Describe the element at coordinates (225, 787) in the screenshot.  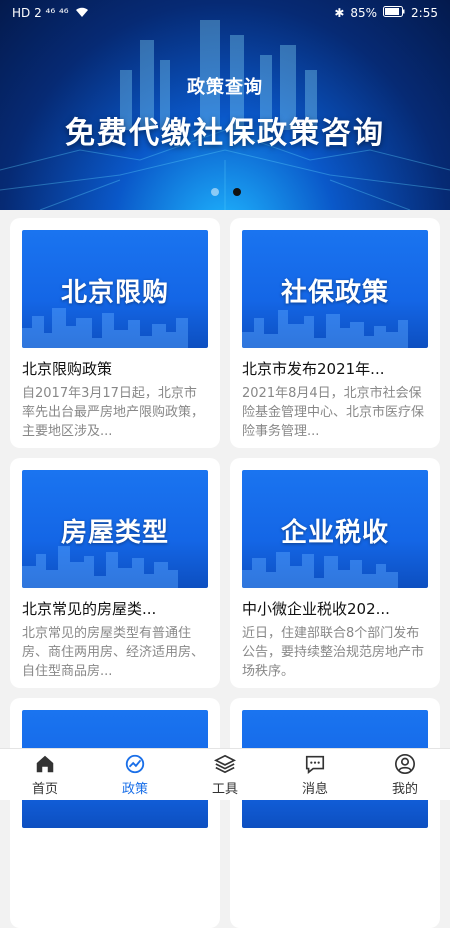
I see `tab-label: 工具` at that location.